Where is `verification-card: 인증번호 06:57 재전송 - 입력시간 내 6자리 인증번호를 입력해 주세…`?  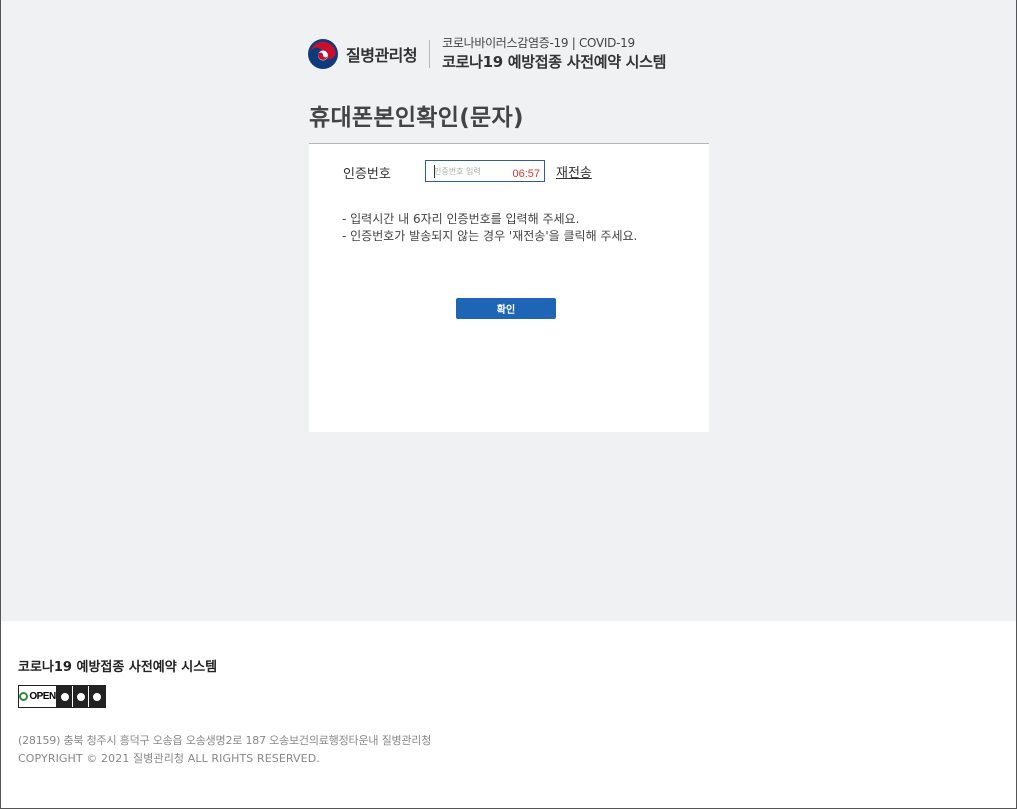
verification-card: 인증번호 06:57 재전송 - 입력시간 내 6자리 인증번호를 입력해 주세… is located at coordinates (509, 287).